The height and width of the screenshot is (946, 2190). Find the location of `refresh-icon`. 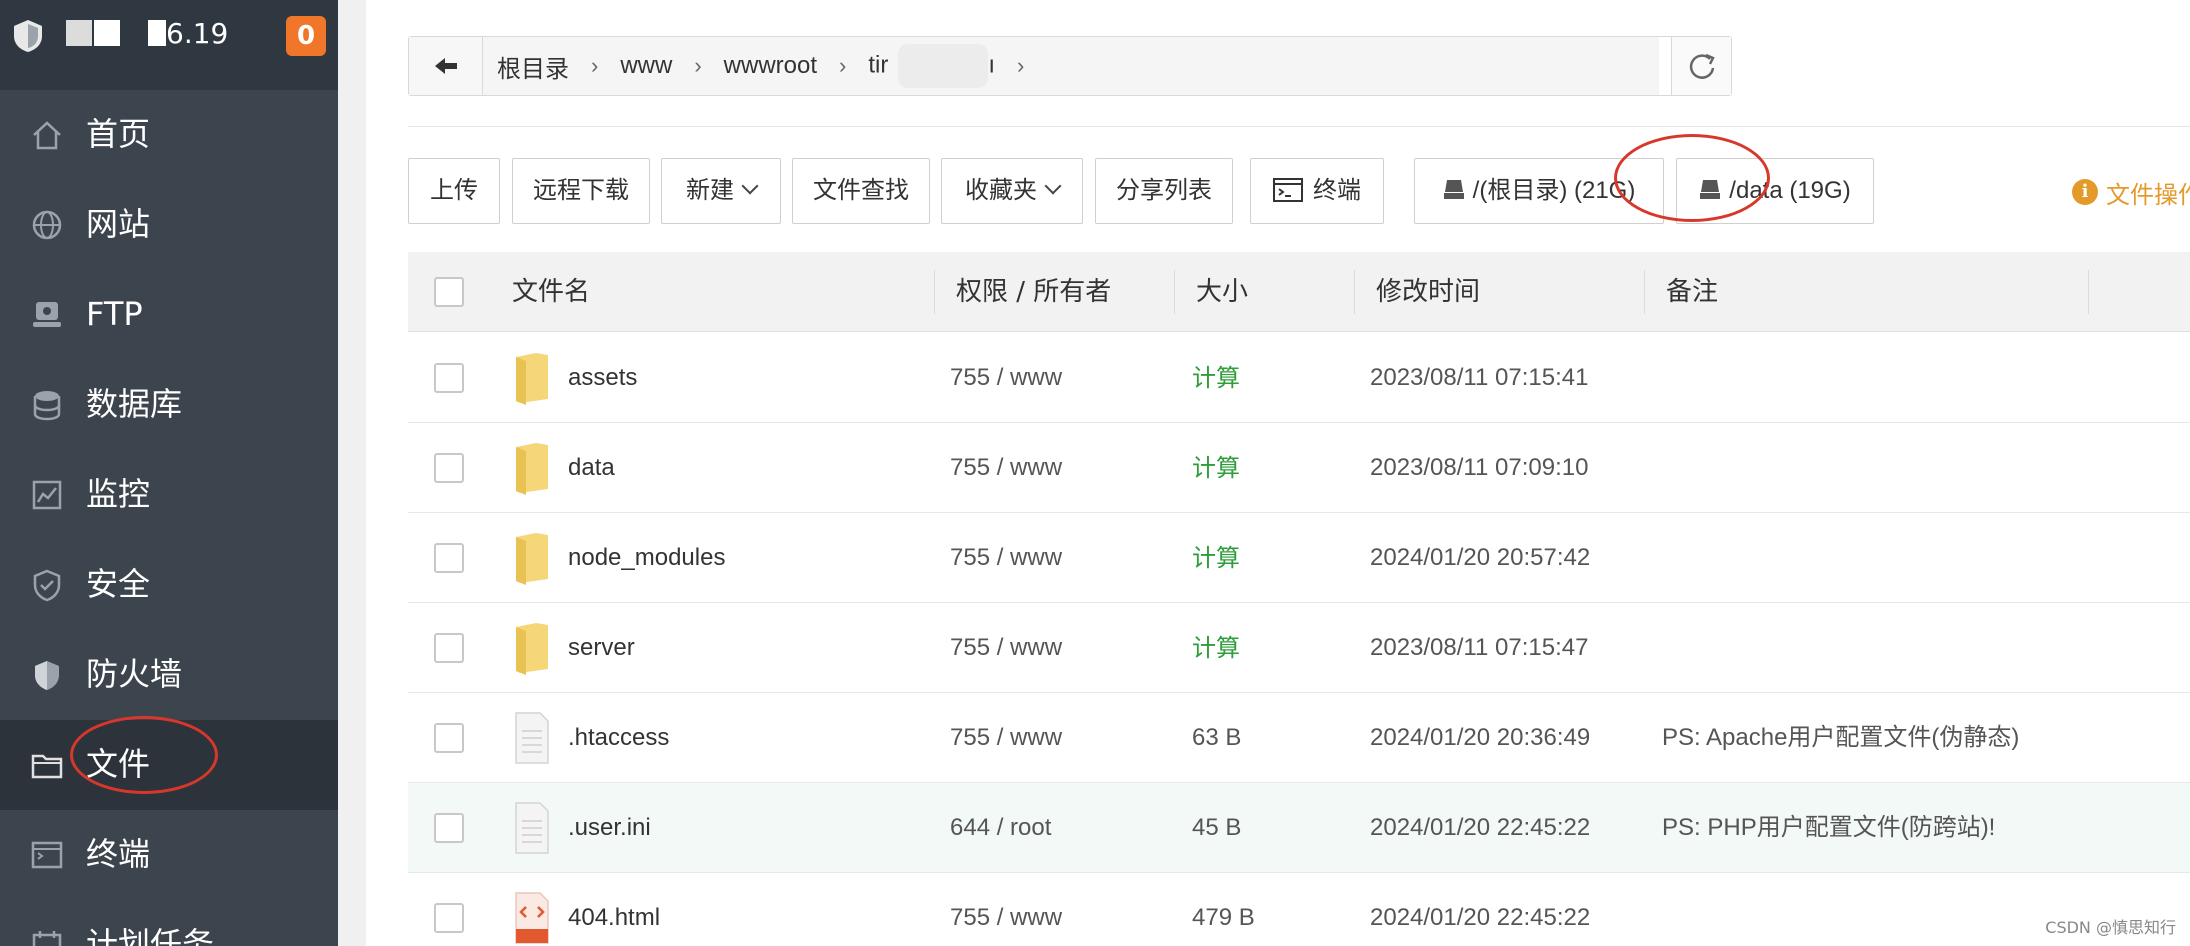

refresh-icon is located at coordinates (1702, 66).